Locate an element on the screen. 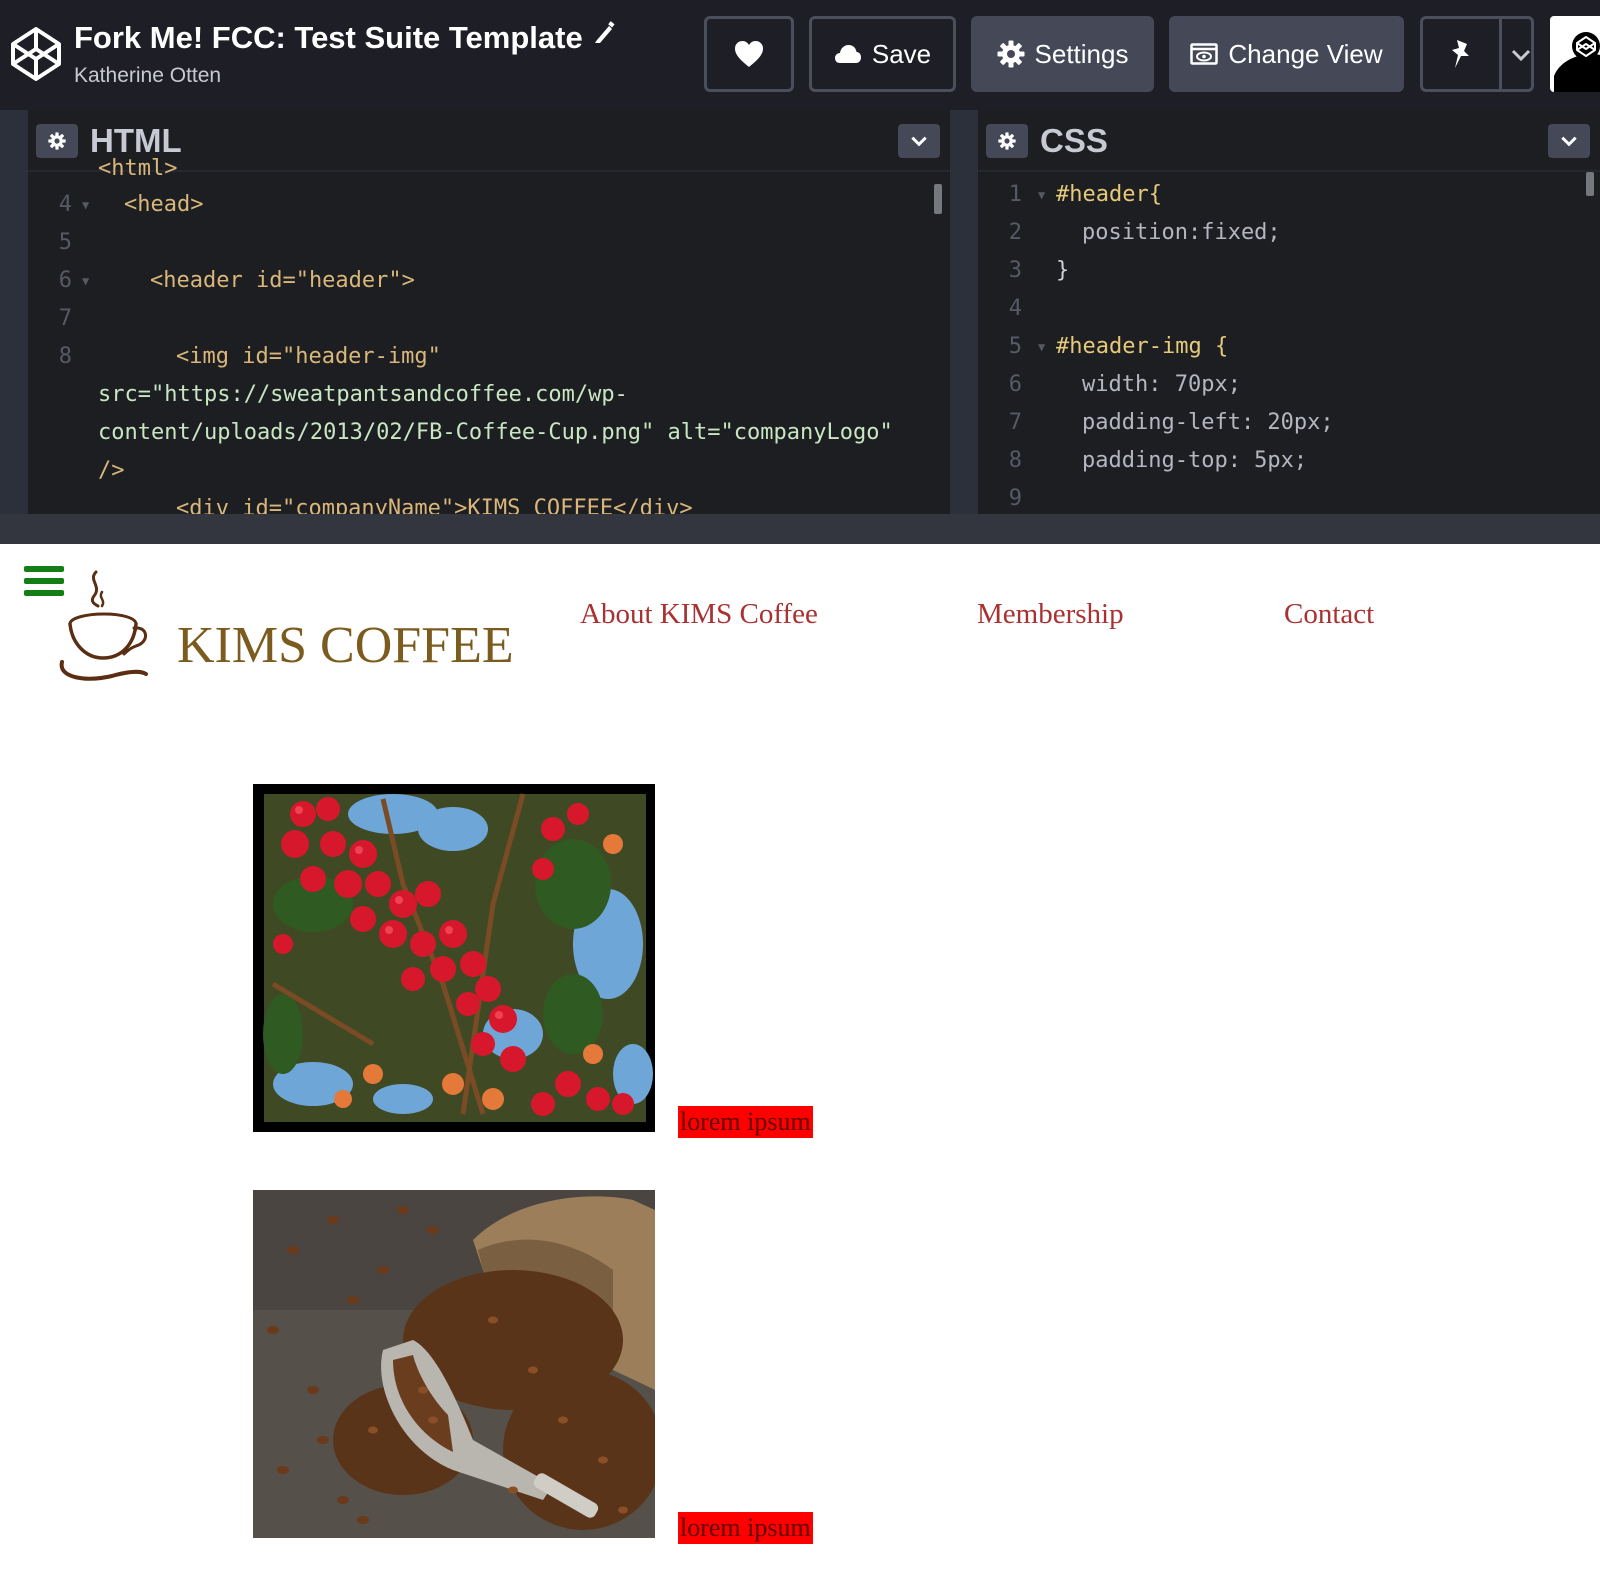 The width and height of the screenshot is (1600, 1590). settings-button: Settings is located at coordinates (1062, 54).